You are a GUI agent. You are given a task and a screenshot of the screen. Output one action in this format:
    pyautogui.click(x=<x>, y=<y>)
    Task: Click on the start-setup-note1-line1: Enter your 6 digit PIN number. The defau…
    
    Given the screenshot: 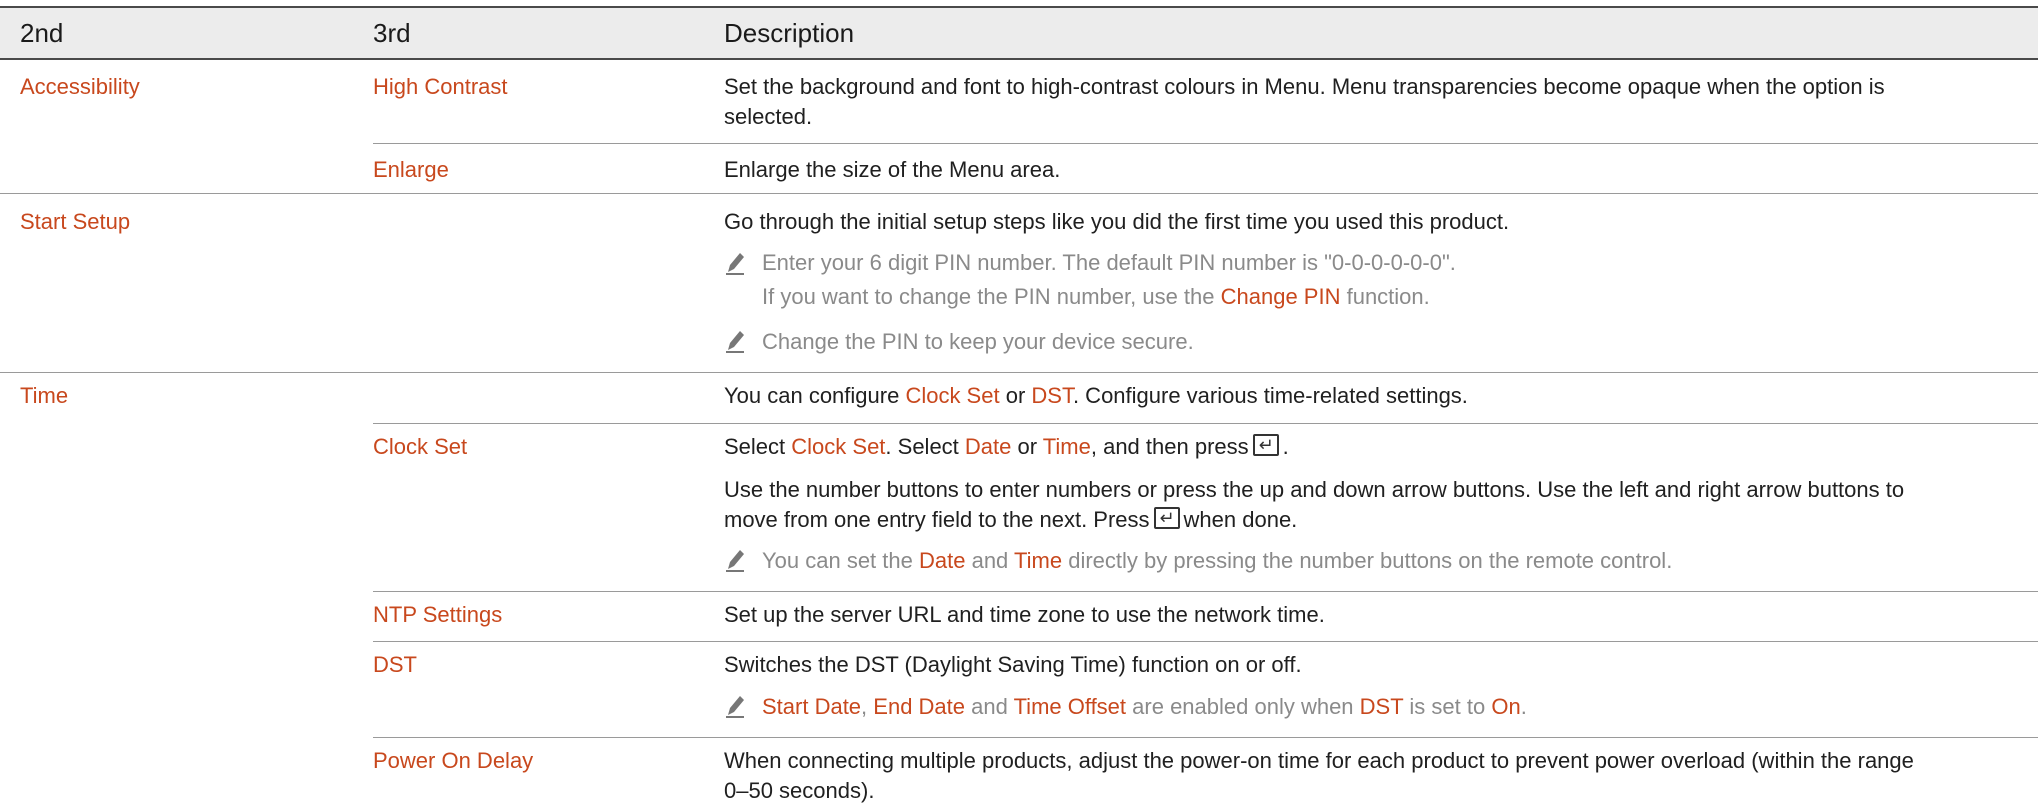 What is the action you would take?
    pyautogui.click(x=1109, y=262)
    